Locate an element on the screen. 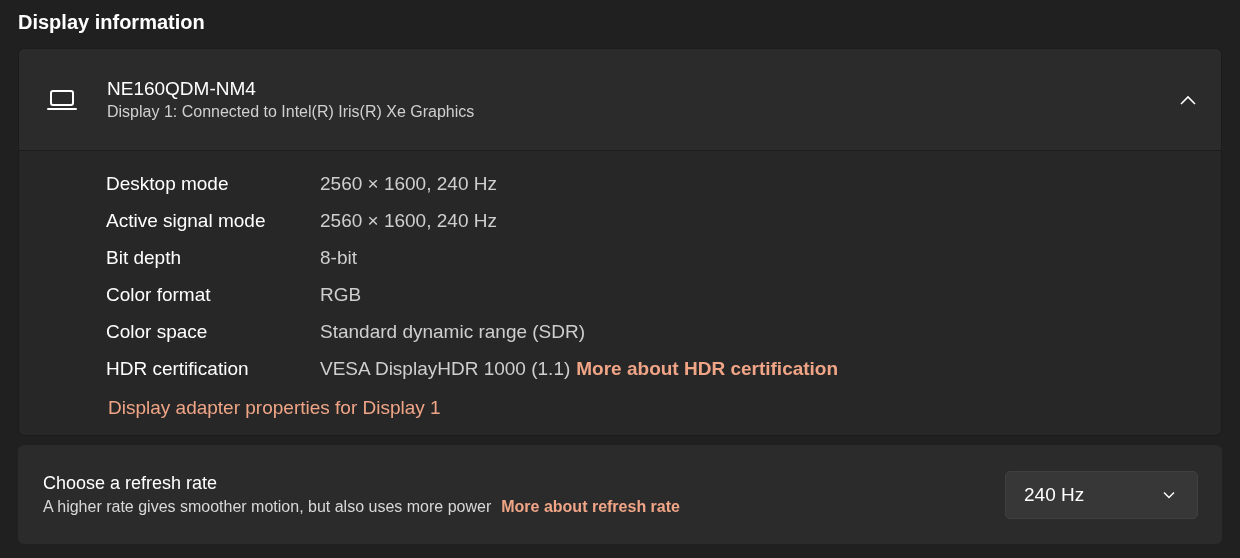 The width and height of the screenshot is (1240, 558). detail-label: Desktop mode is located at coordinates (168, 183).